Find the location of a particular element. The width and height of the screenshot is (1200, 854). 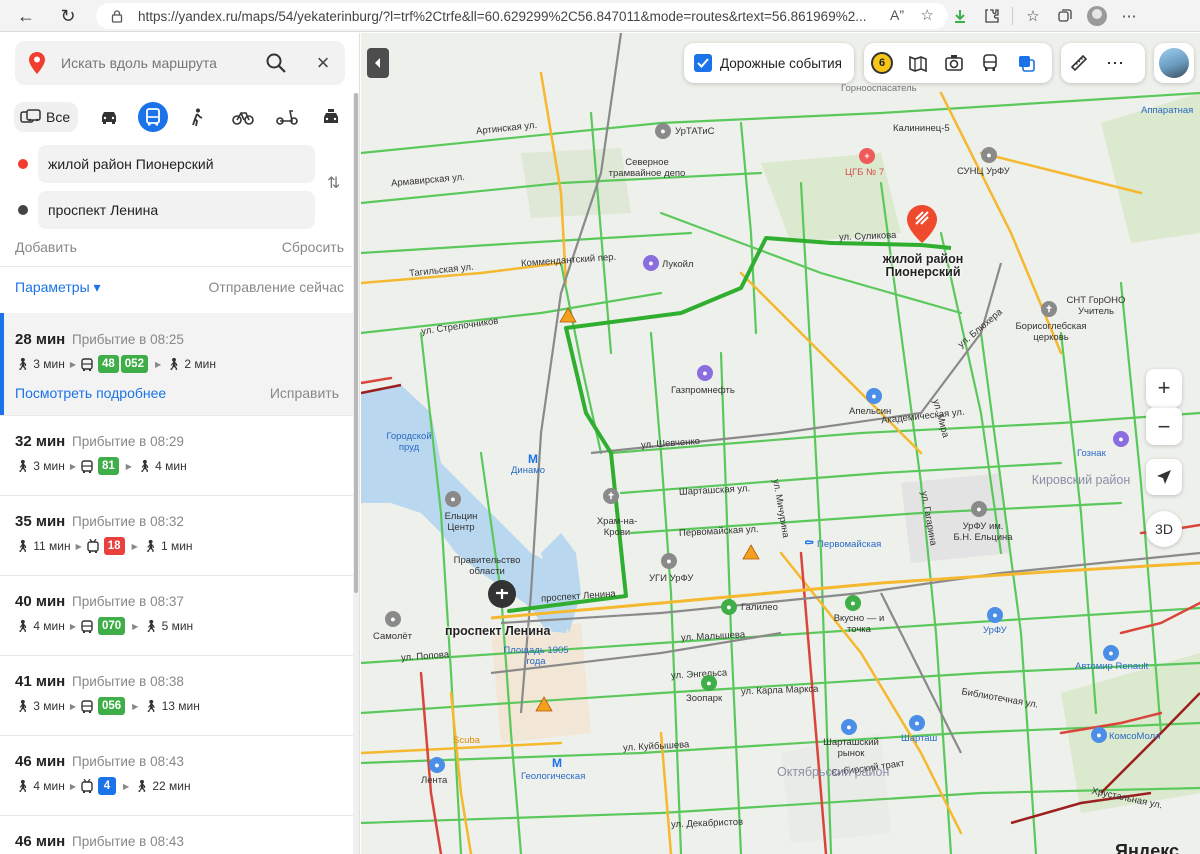

mode-scooter-button is located at coordinates (287, 117).